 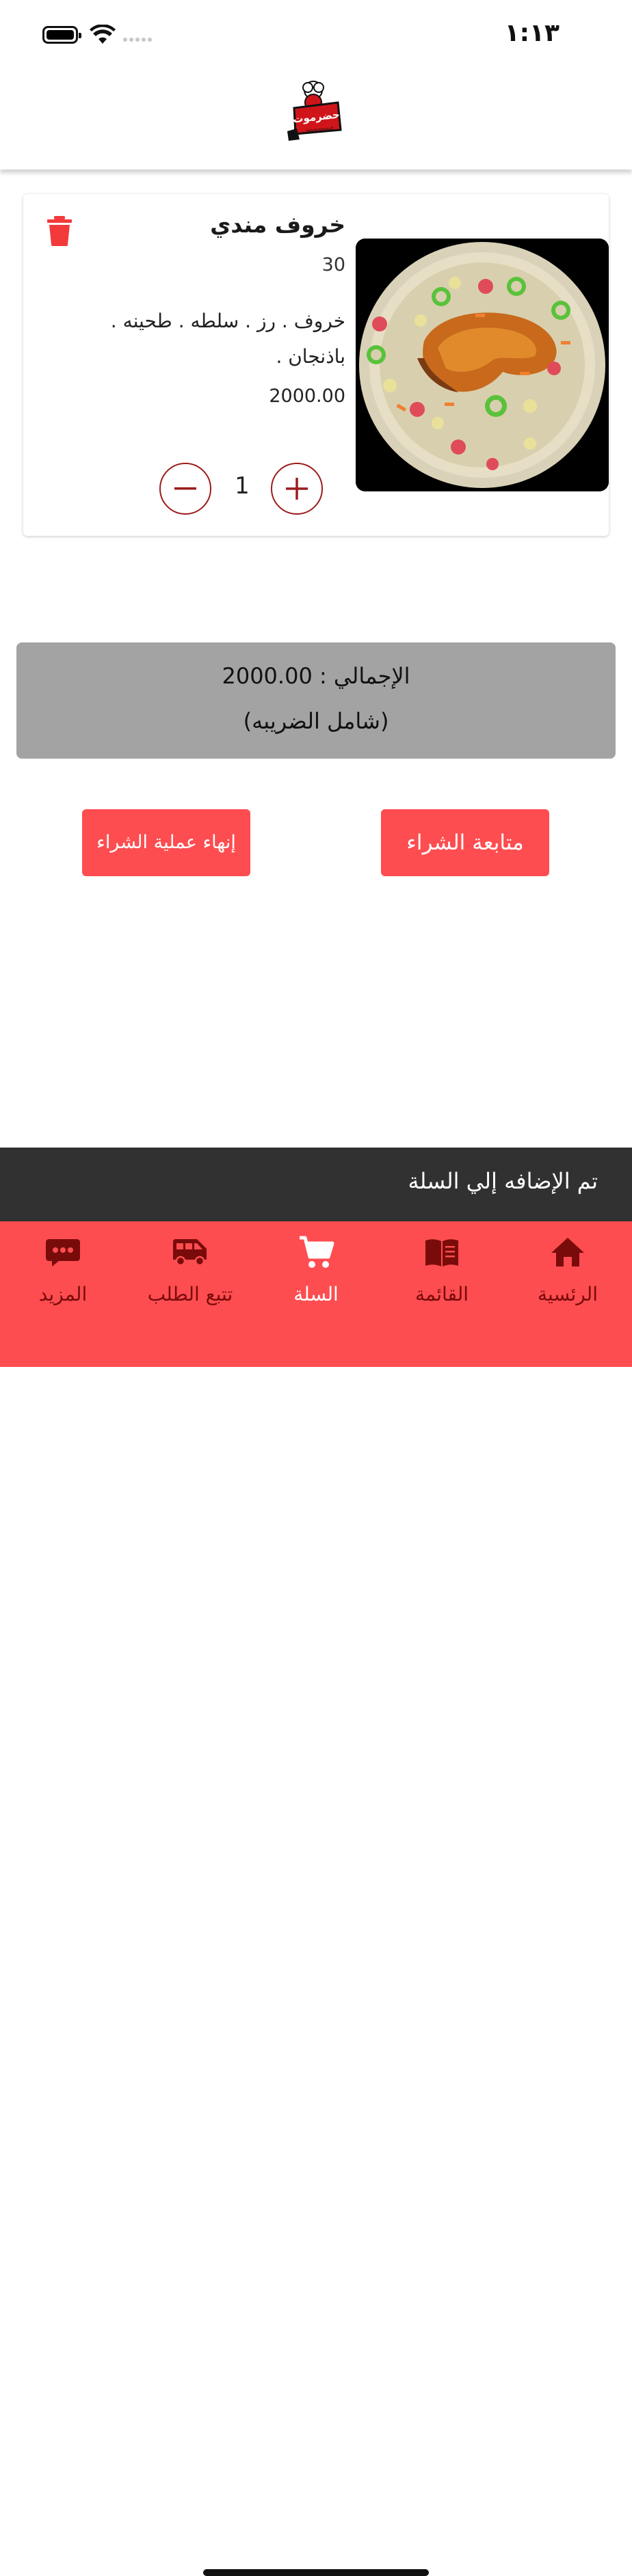 I want to click on nav-item-more: المزيد, so click(x=63, y=1273).